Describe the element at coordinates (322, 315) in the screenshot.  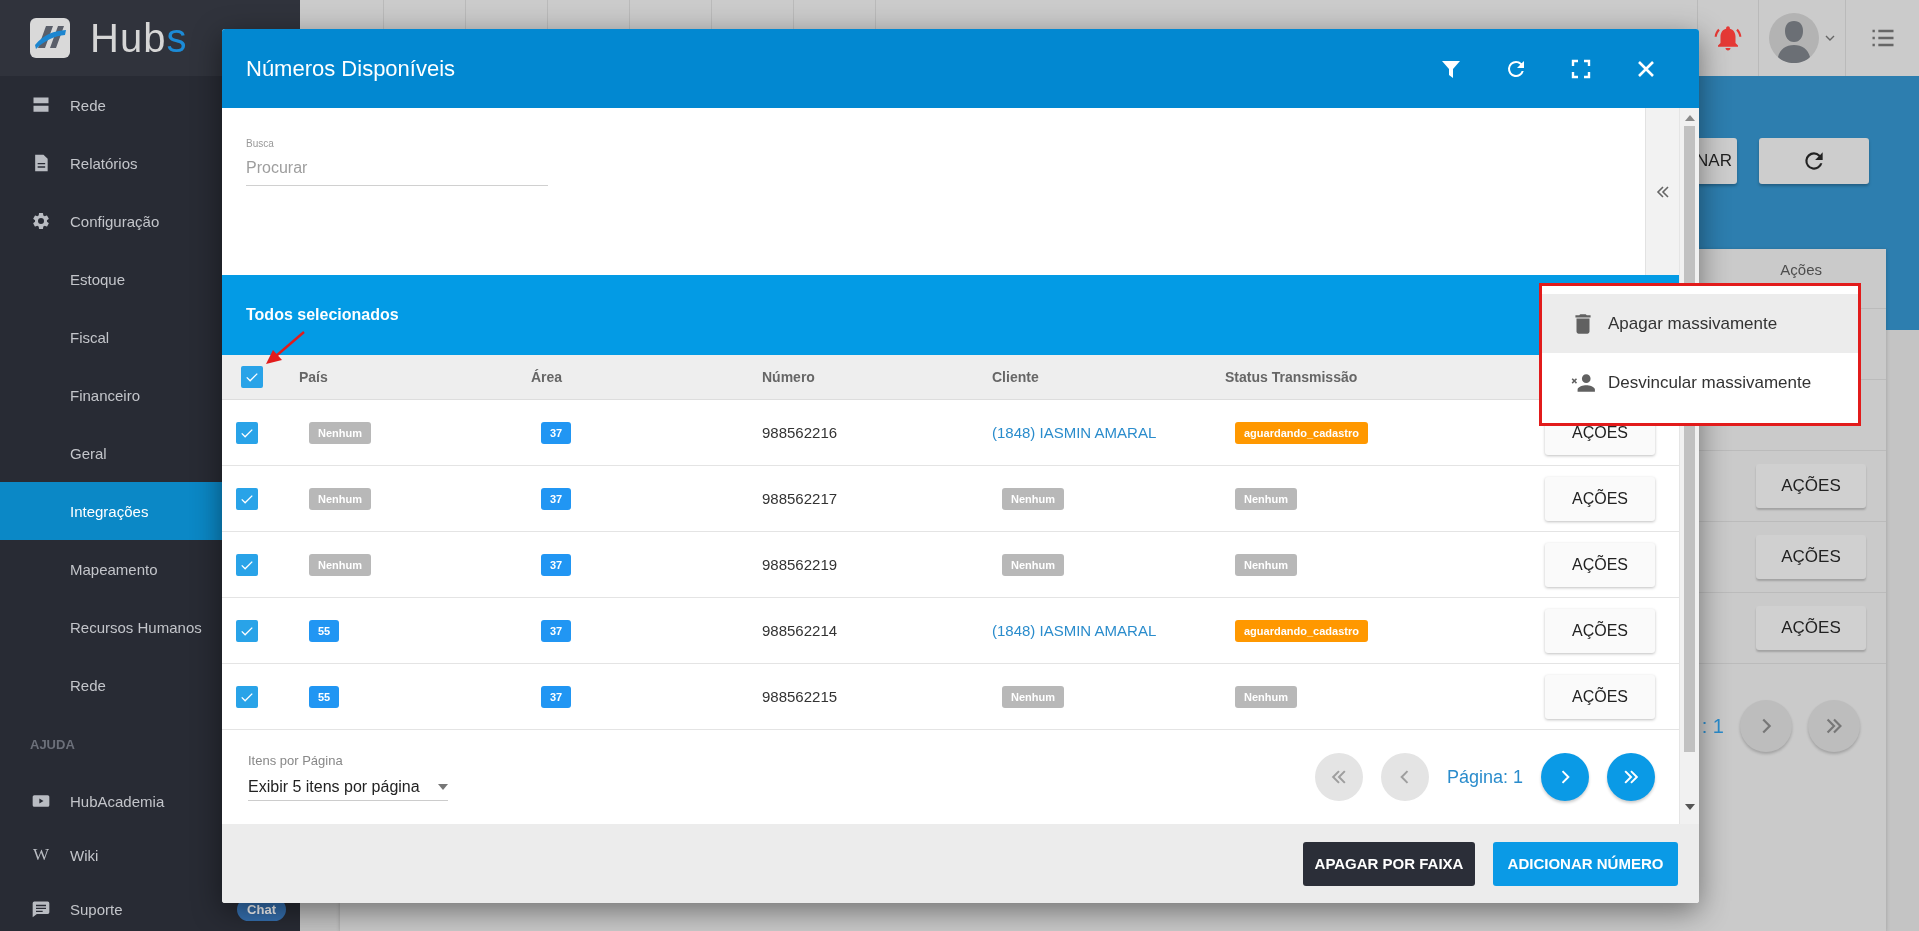
I see `selection-status: Todos selecionados` at that location.